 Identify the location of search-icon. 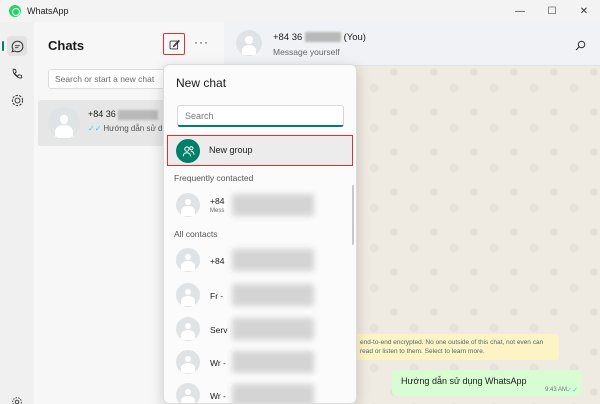
(580, 45).